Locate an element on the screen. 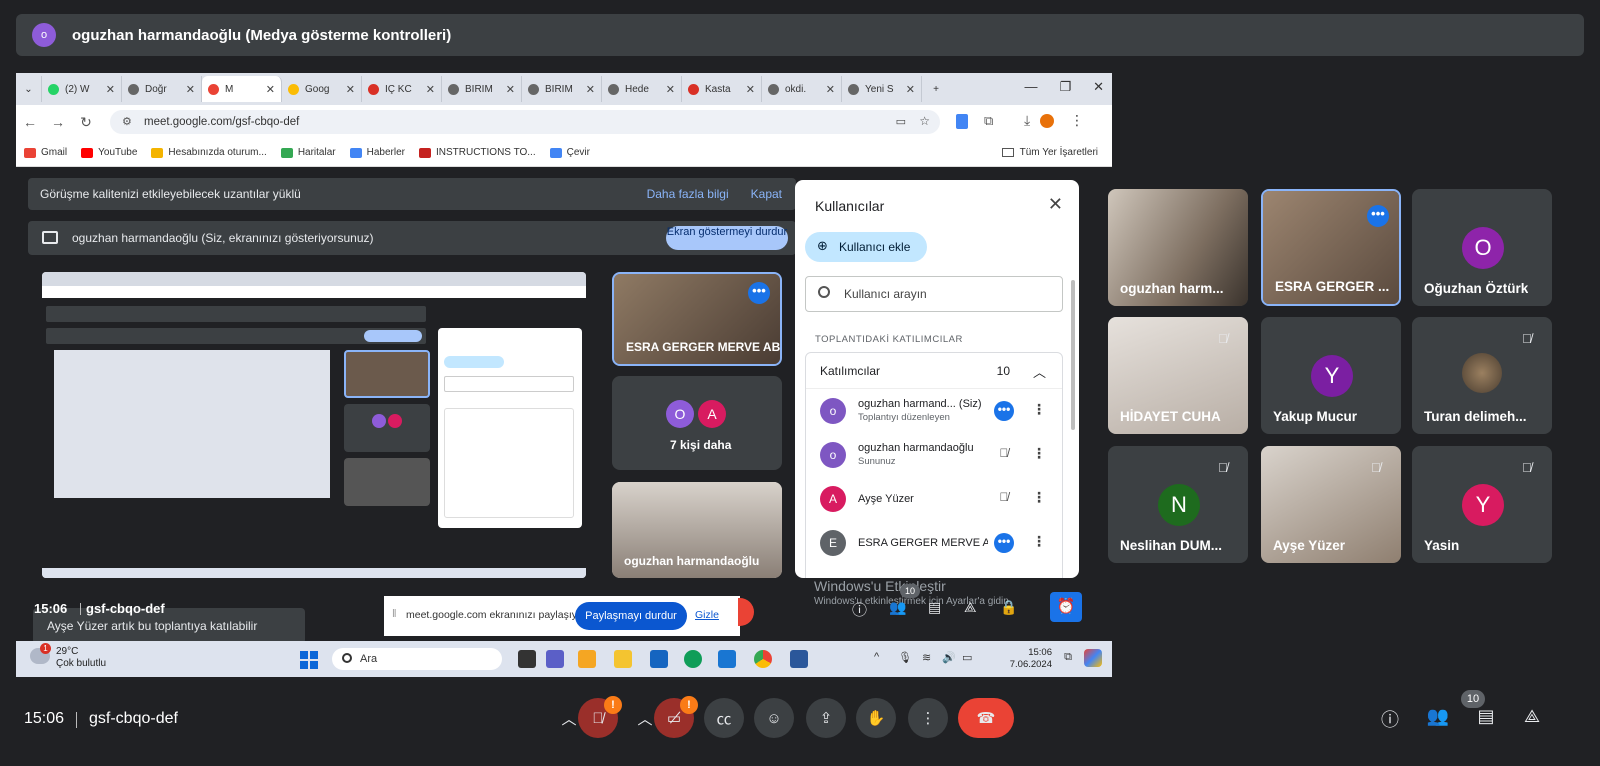 This screenshot has height=766, width=1600. leave-call-button: ☎ is located at coordinates (986, 718).